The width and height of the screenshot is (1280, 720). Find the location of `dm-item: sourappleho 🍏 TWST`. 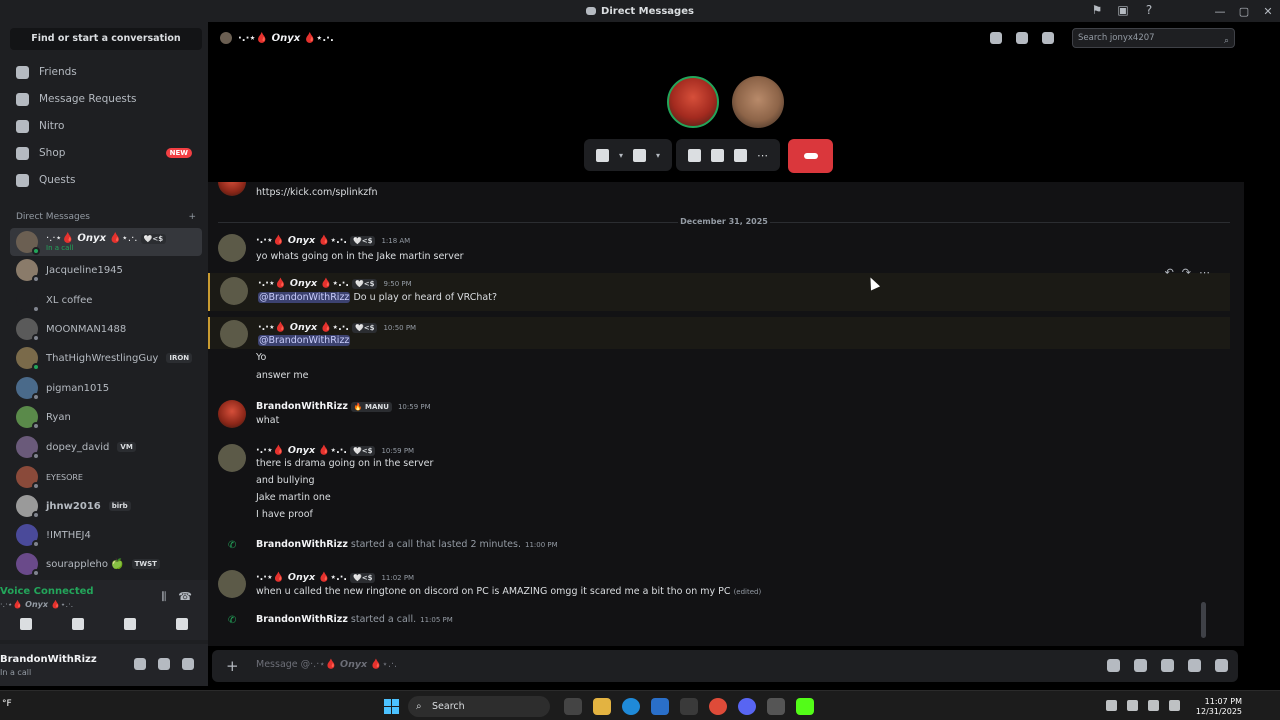

dm-item: sourappleho 🍏 TWST is located at coordinates (106, 564).